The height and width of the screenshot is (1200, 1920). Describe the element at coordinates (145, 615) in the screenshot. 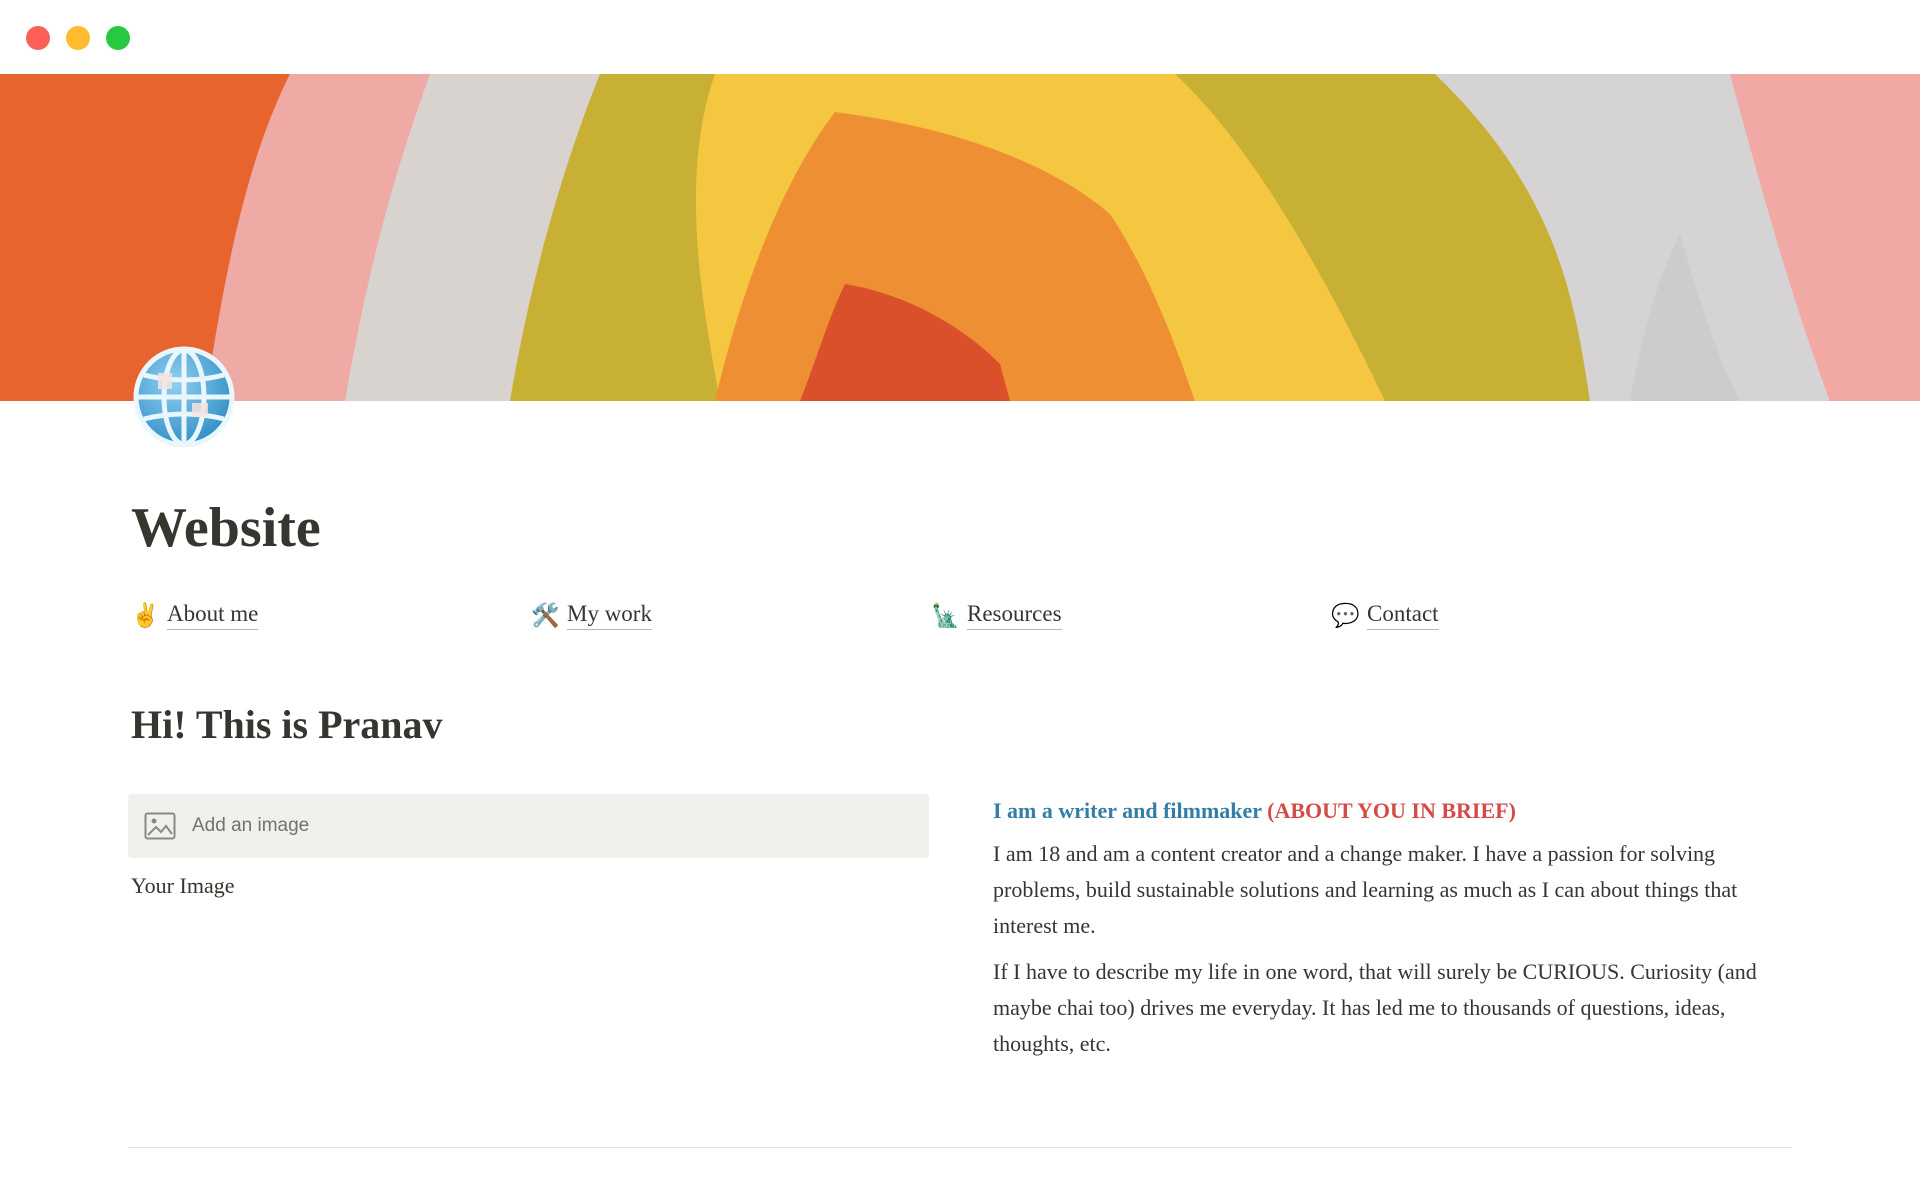

I see `victory-hand-icon: ✌️` at that location.